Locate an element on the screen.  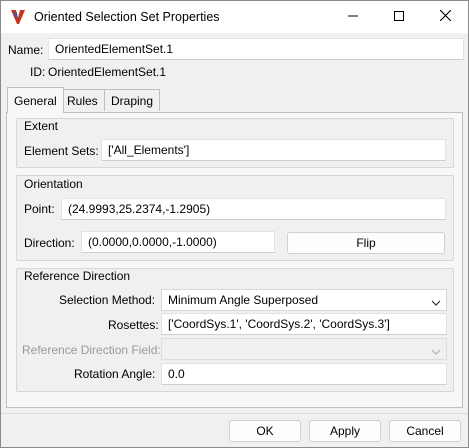
selection-method-value: Minimum Angle Superposed is located at coordinates (243, 300).